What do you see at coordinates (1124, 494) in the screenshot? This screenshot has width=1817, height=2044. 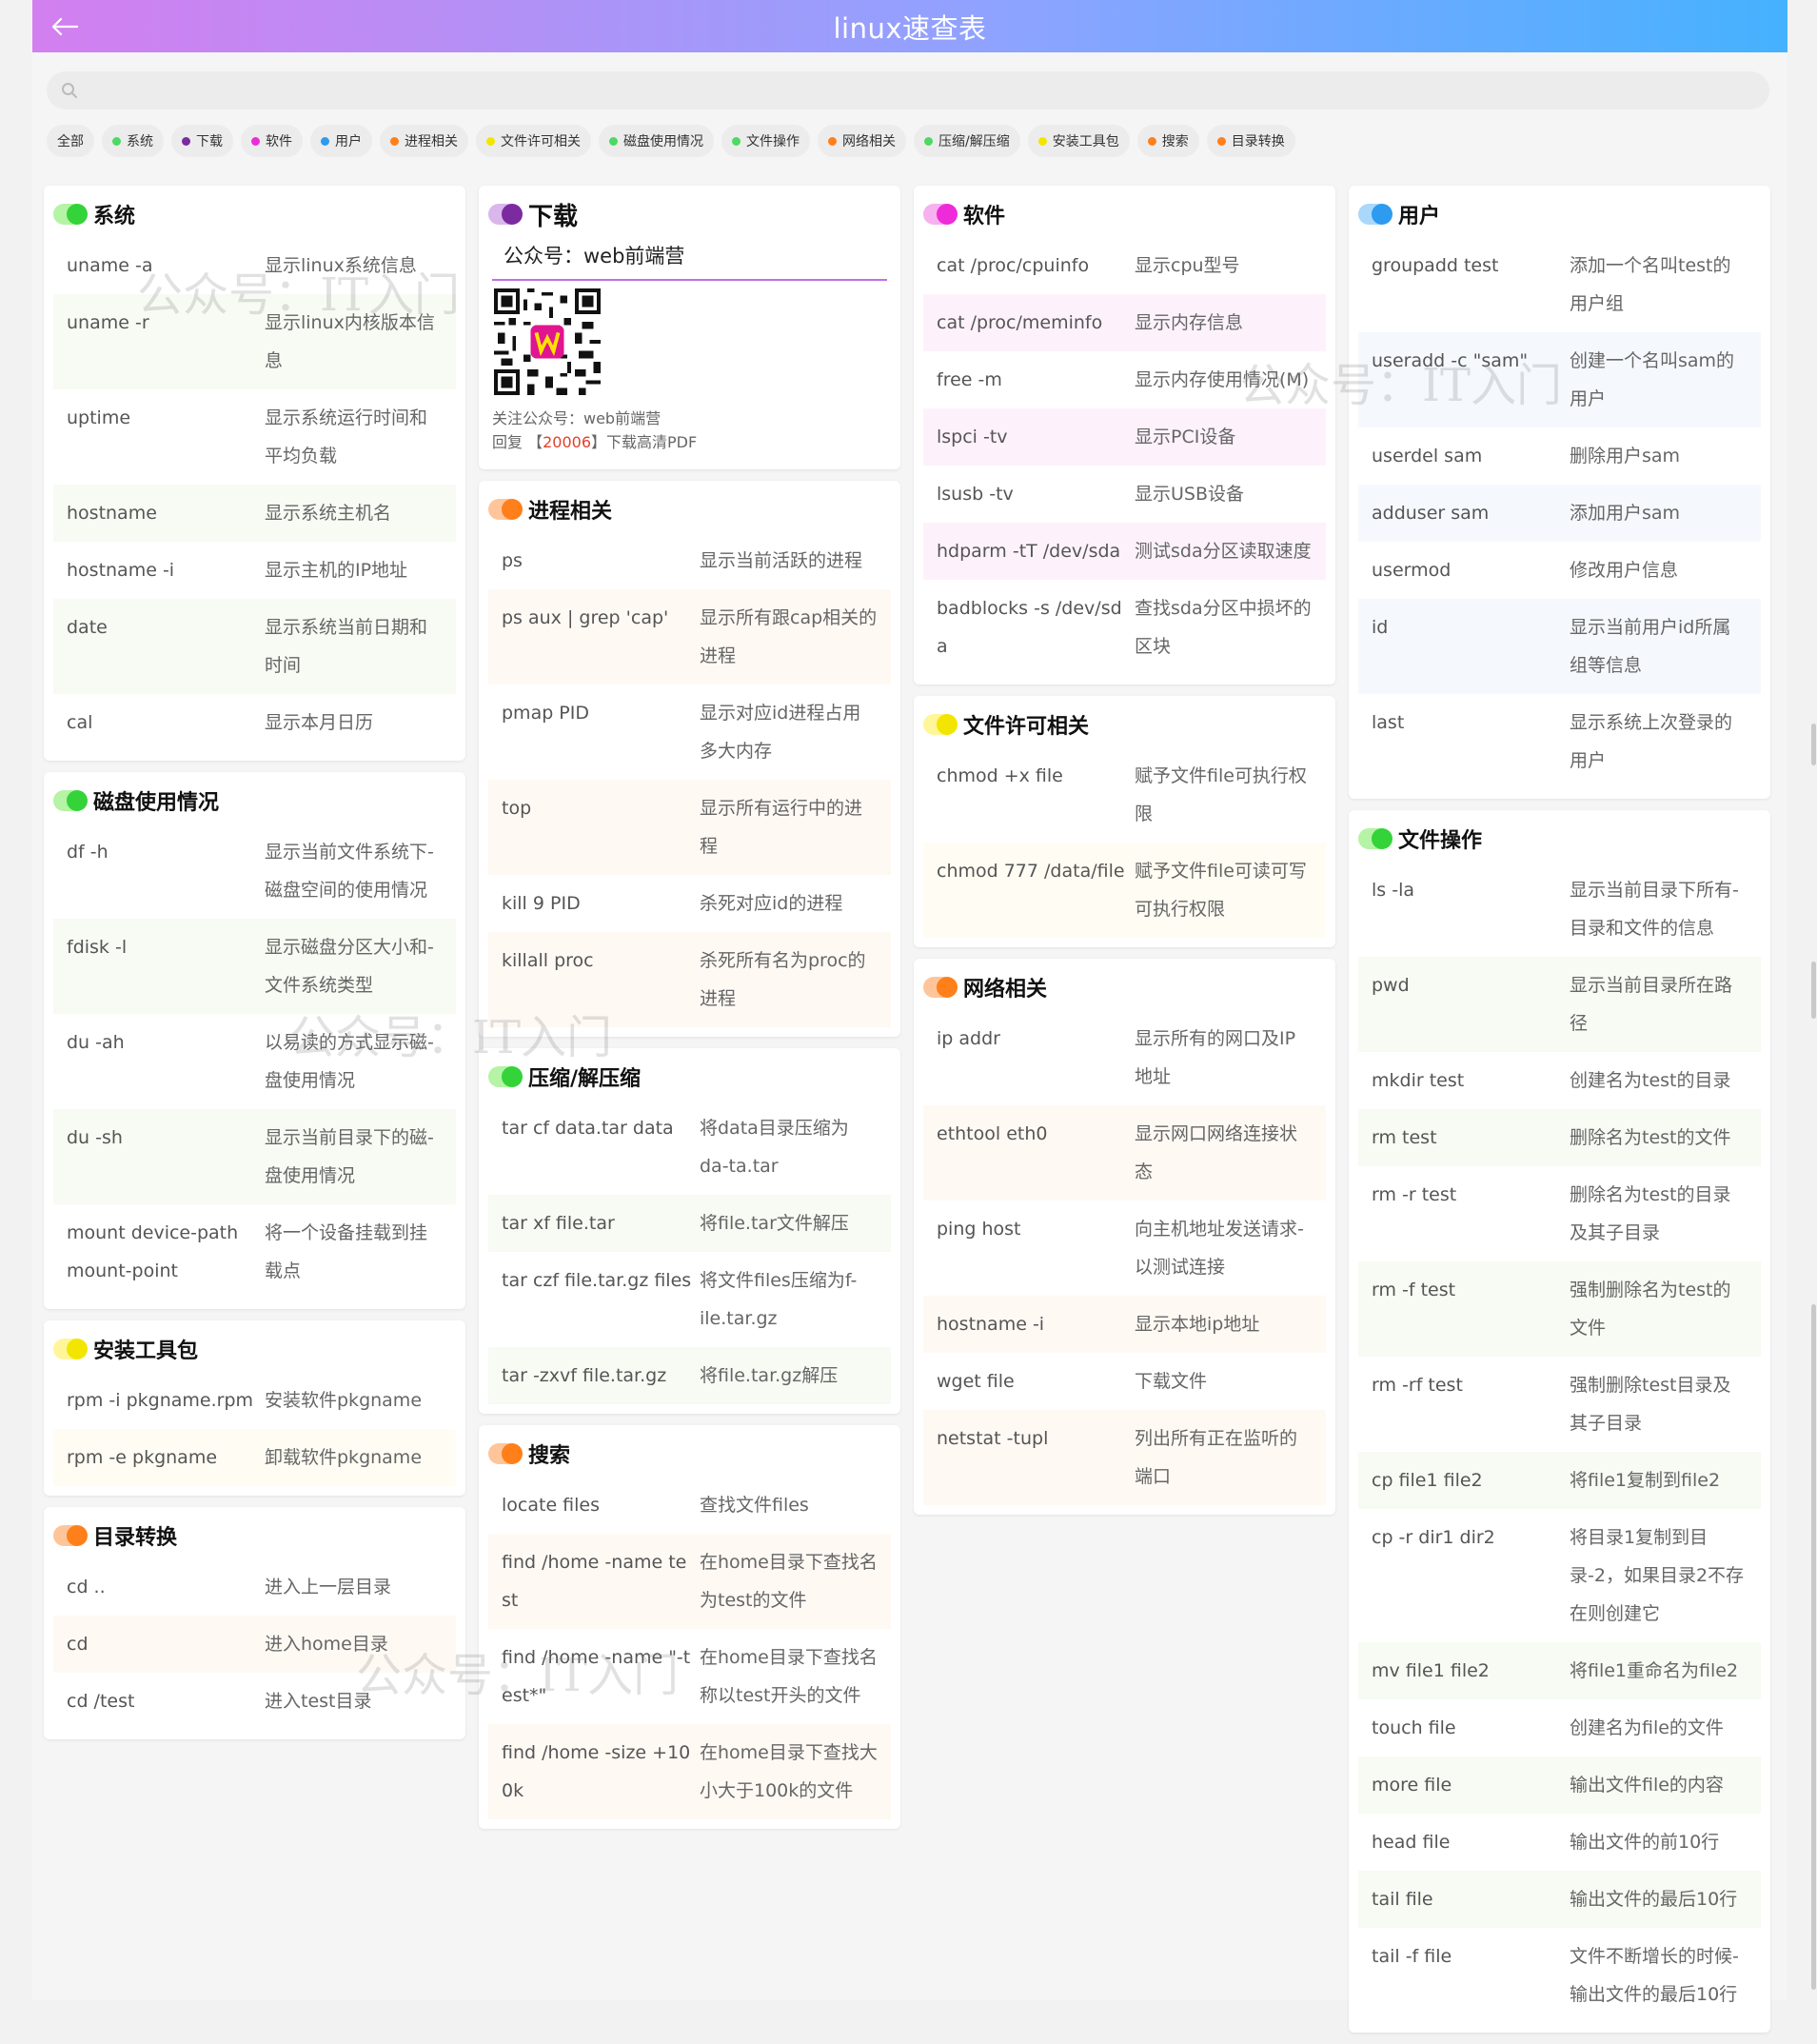 I see `command-row: lsusb -tv 显示USB设备` at bounding box center [1124, 494].